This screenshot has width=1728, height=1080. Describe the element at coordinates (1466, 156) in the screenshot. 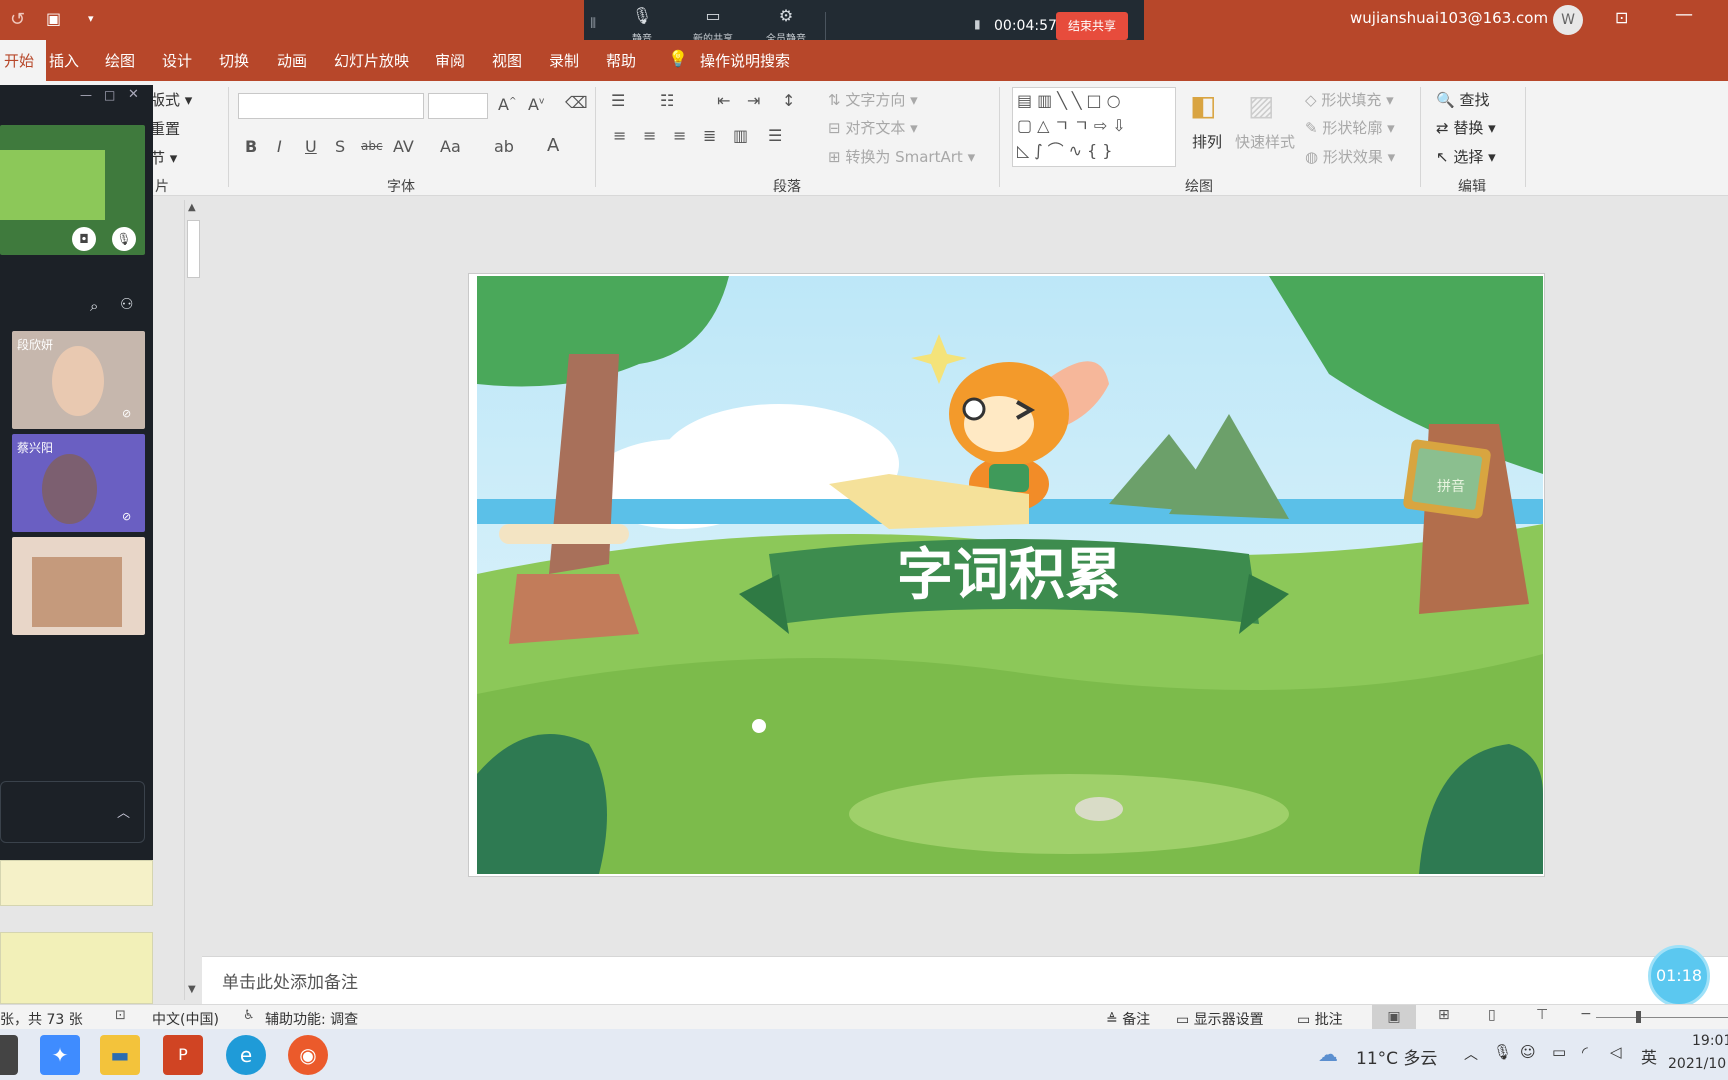

I see `select-button: ↖ 选择 ▾` at that location.